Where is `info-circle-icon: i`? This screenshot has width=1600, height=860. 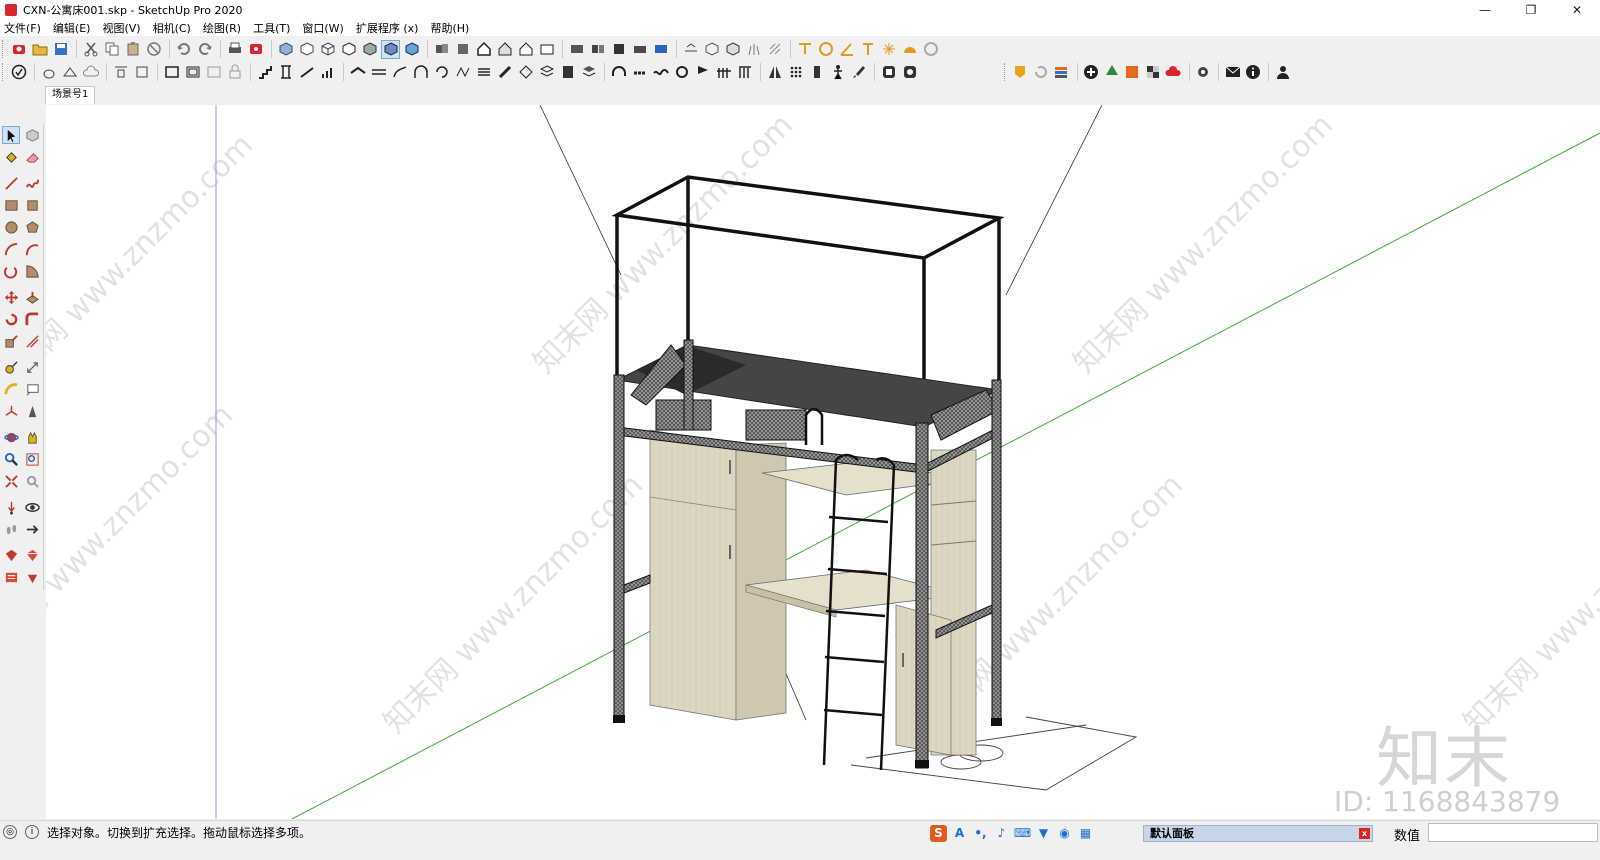 info-circle-icon: i is located at coordinates (32, 832).